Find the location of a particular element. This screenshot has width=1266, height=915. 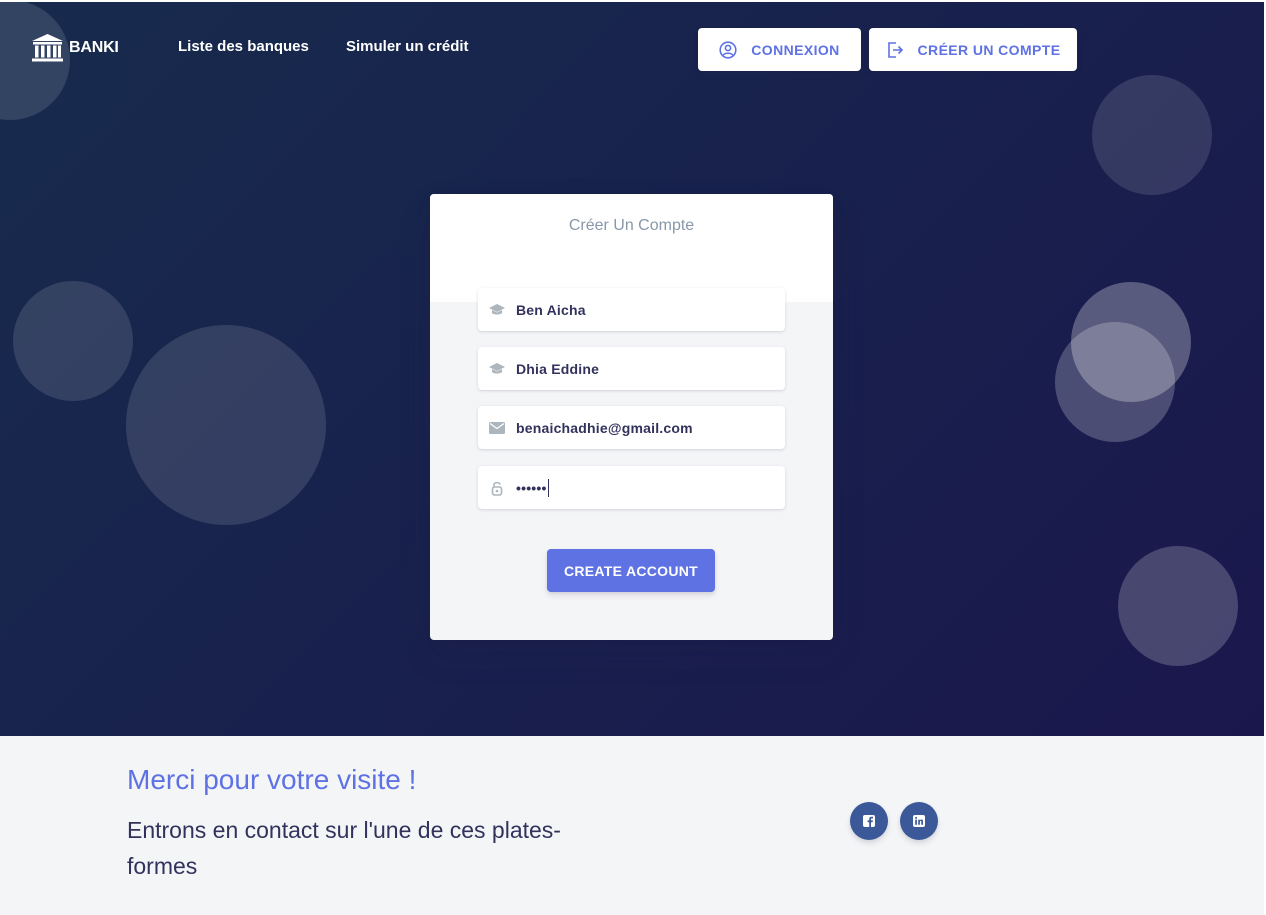

nav-link-credit-simulator: Simuler un crédit is located at coordinates (407, 46).